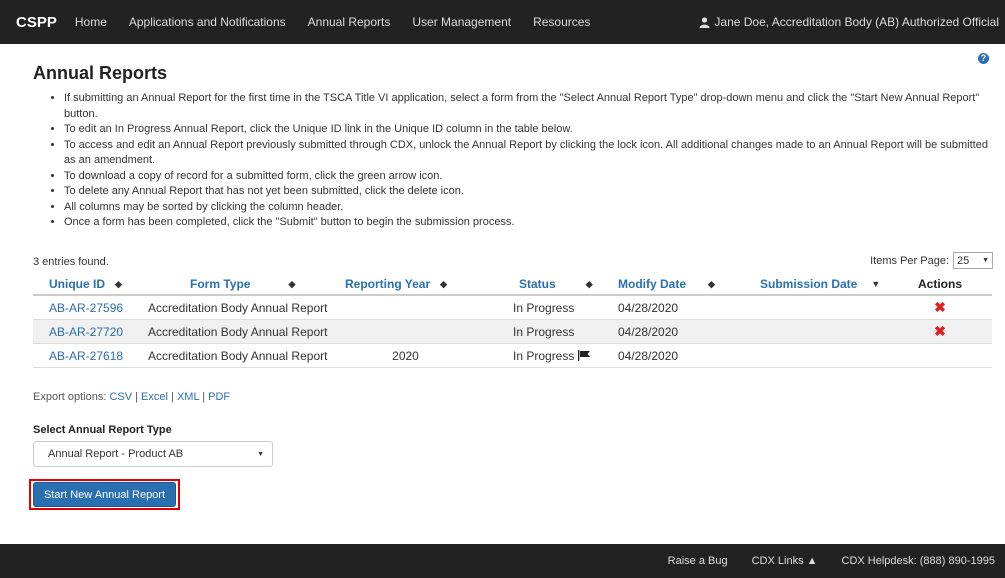  I want to click on reporting-year-cell: 2020, so click(405, 355).